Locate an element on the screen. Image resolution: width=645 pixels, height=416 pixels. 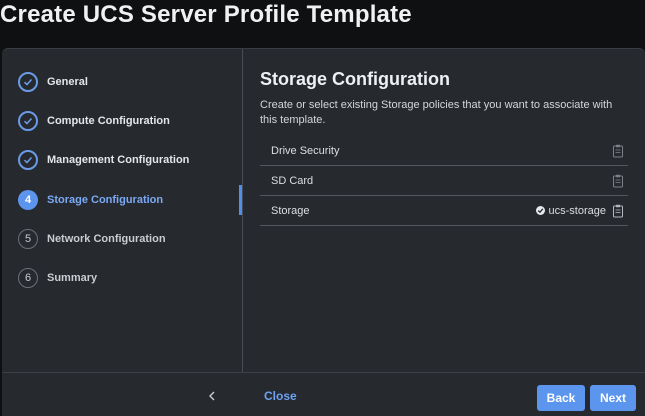
step-network-configuration: 5 Network Configuration is located at coordinates (92, 239).